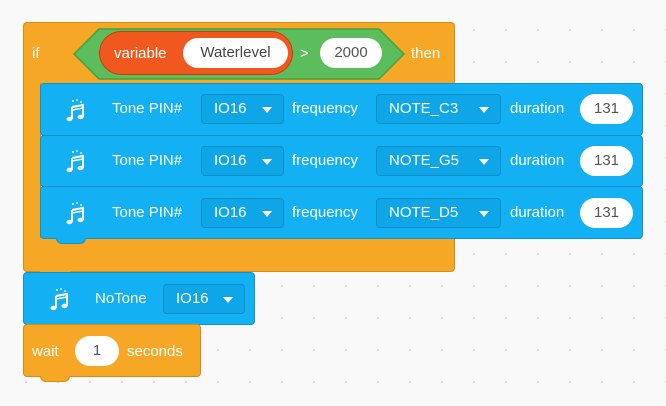  I want to click on if-block-arm, so click(32, 161).